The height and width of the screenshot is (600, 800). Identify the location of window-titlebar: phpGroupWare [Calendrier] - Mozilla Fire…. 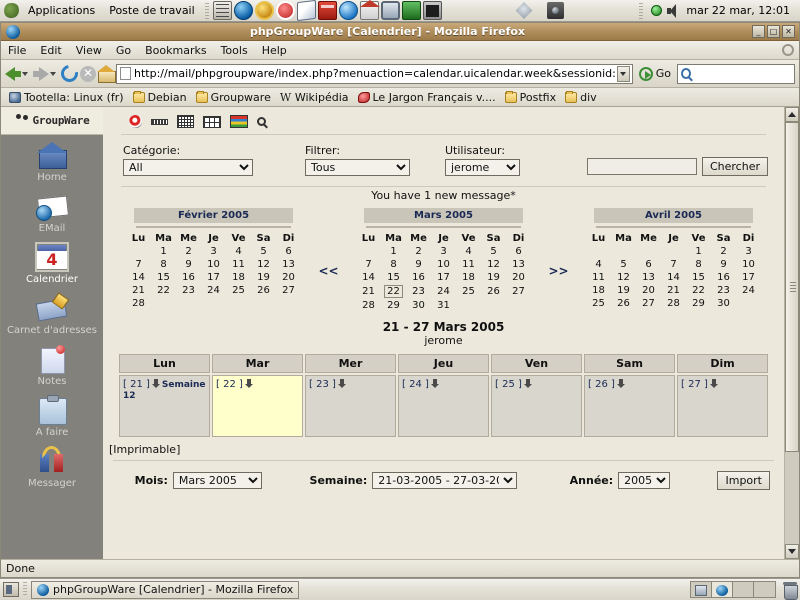
(400, 32).